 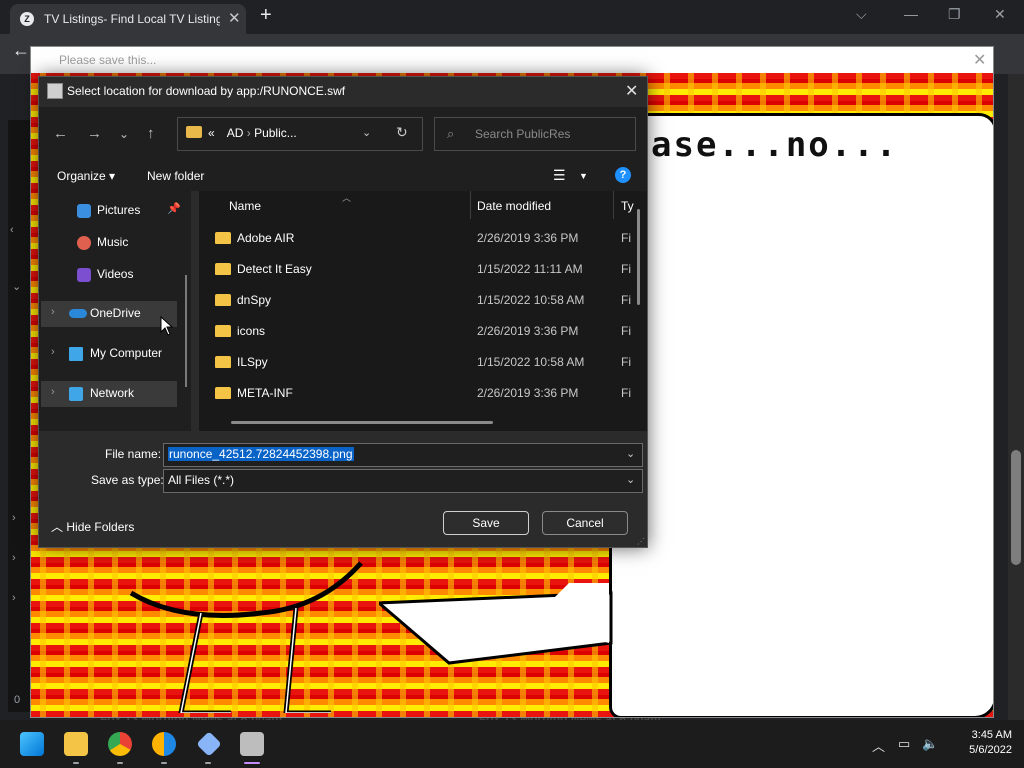 I want to click on minimize-button: —, so click(x=911, y=14).